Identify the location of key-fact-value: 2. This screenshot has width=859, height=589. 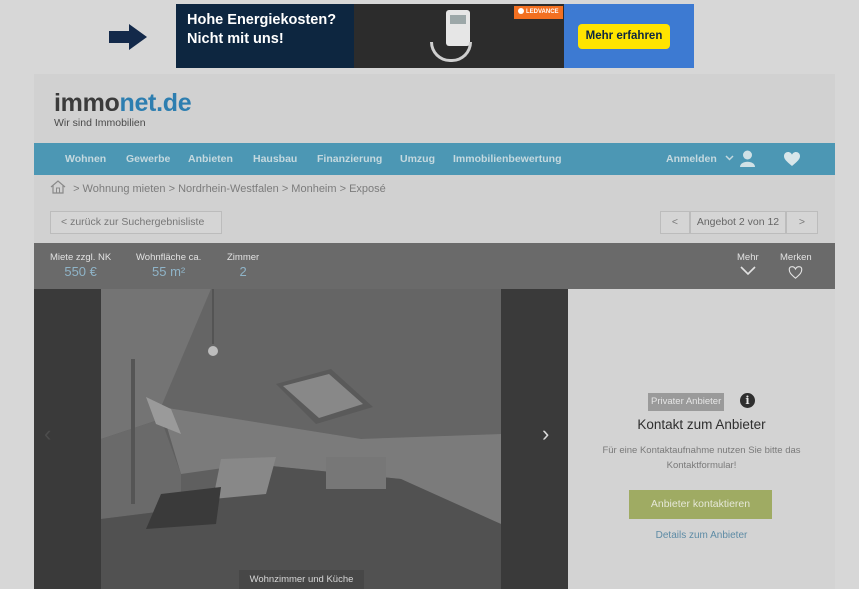
(243, 271).